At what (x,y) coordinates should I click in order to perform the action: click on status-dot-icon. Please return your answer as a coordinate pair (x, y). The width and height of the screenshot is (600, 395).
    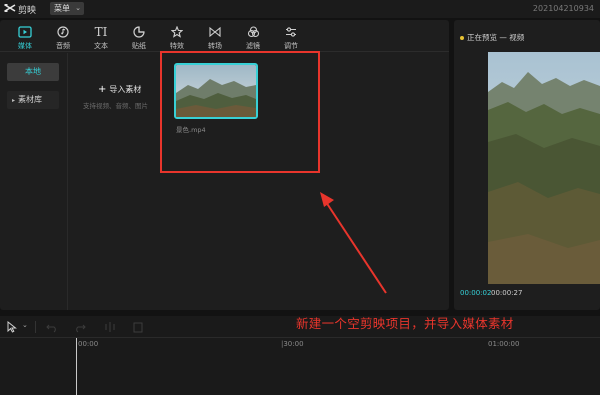
    Looking at the image, I should click on (462, 38).